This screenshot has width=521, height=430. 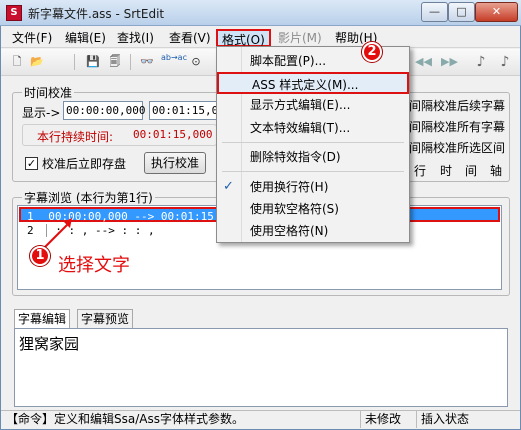 I want to click on menu-item-use-newline: 使用换行符(H), so click(x=313, y=187).